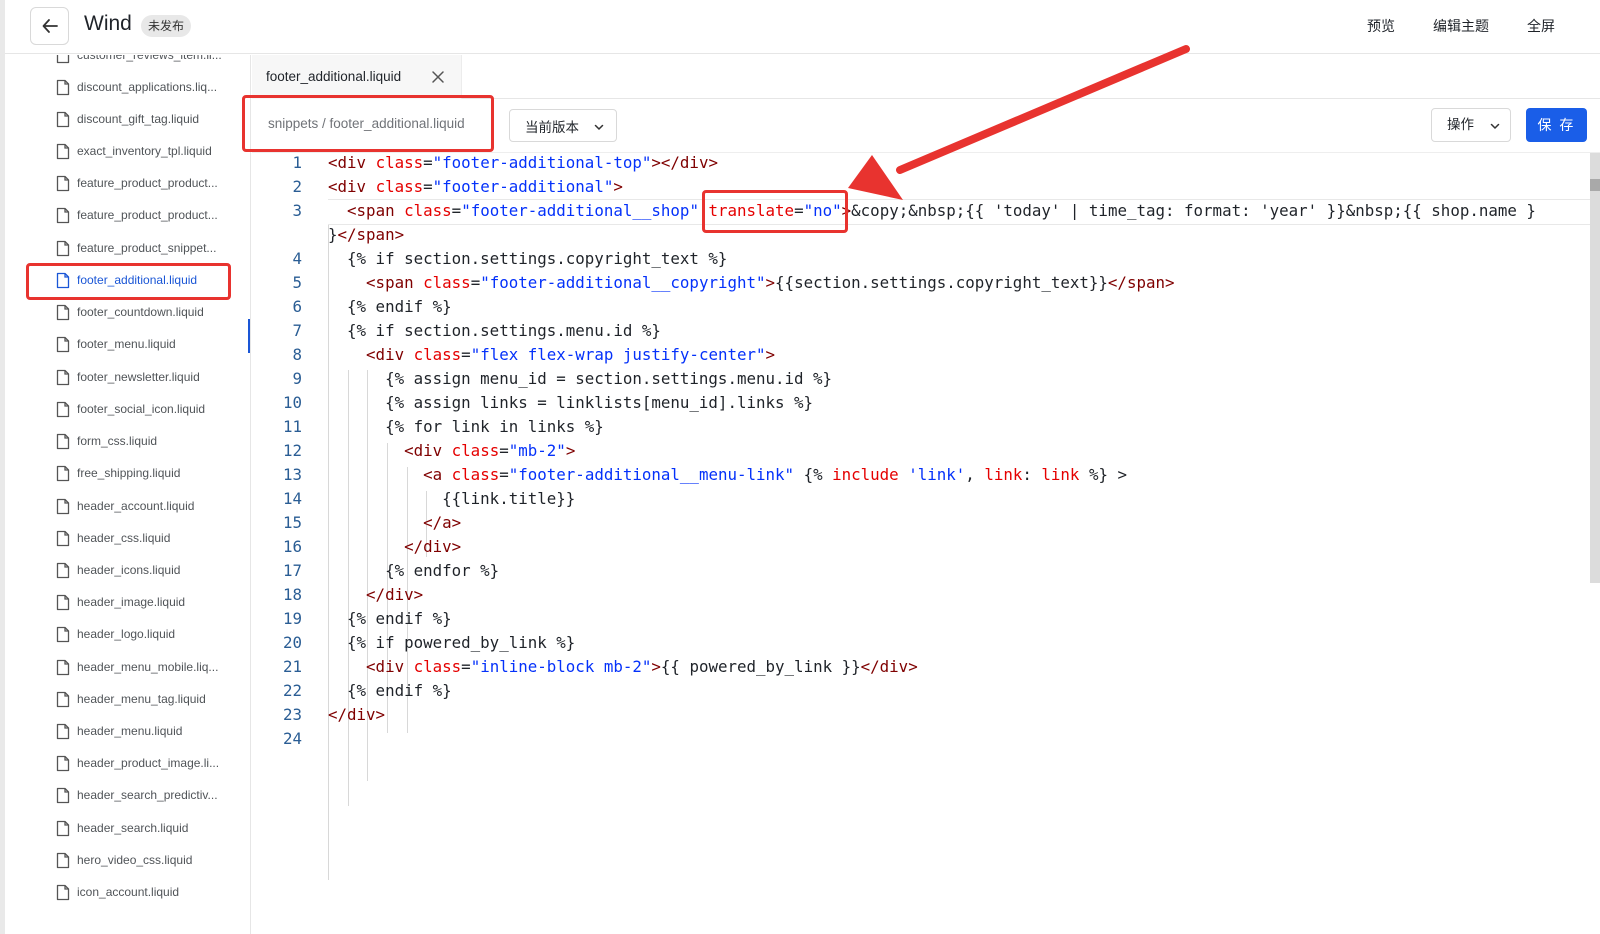 The width and height of the screenshot is (1600, 934). I want to click on back-button, so click(49, 26).